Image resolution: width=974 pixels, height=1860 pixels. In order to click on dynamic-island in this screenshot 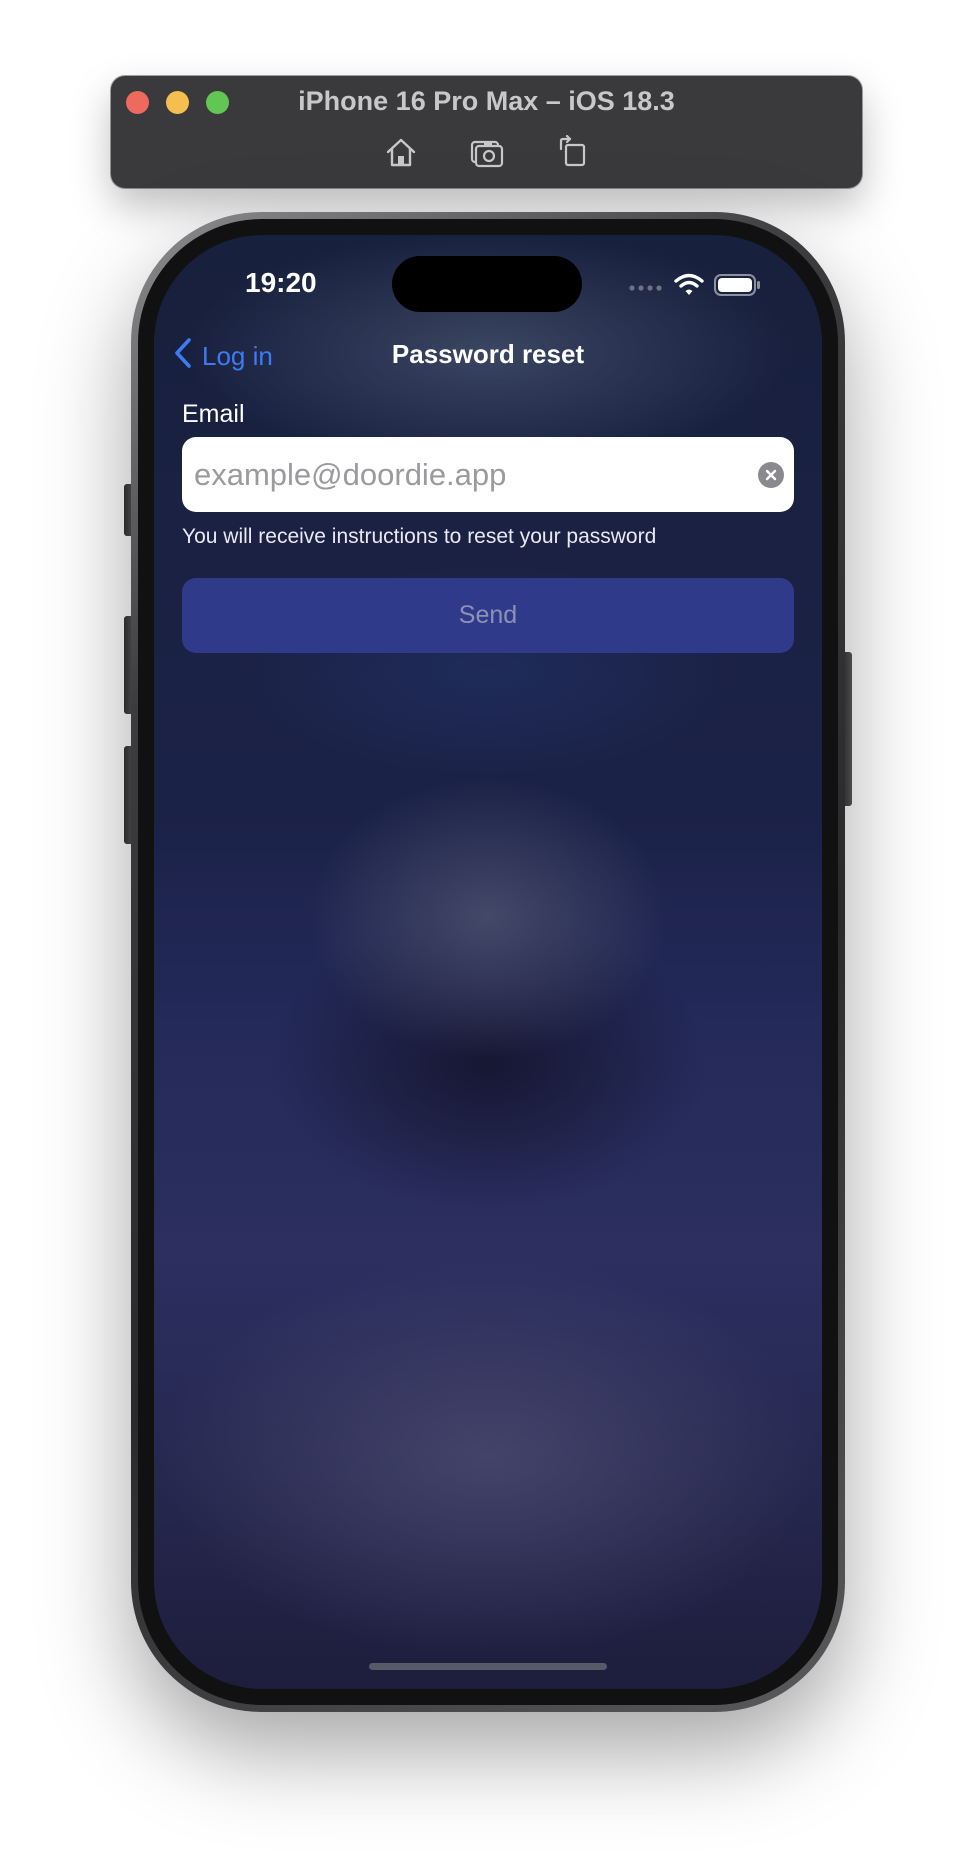, I will do `click(487, 284)`.